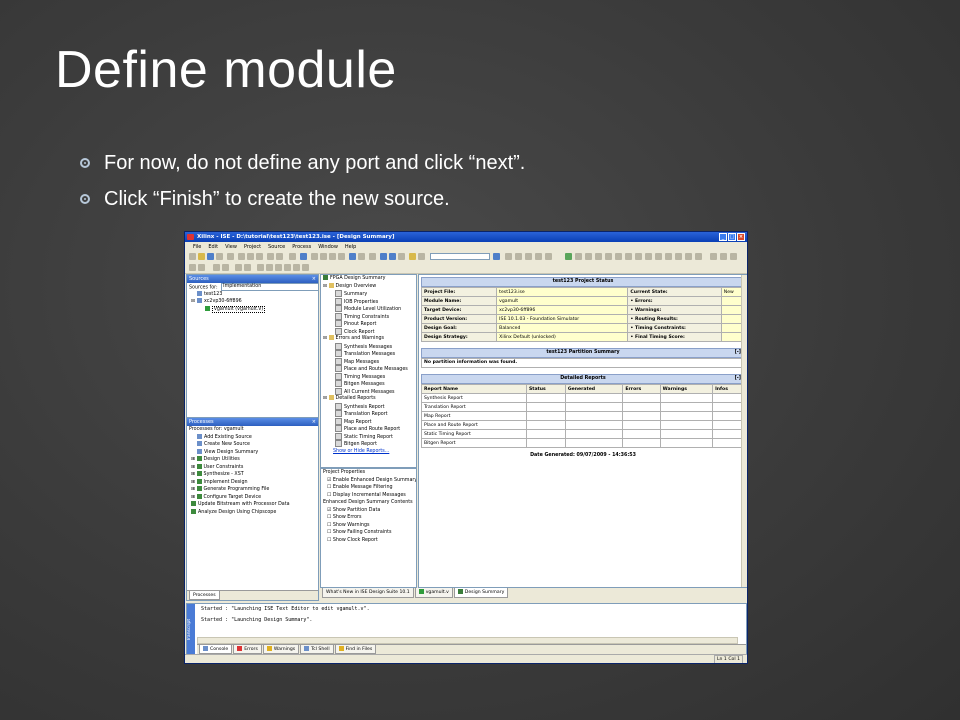  I want to click on undo-icon, so click(270, 256).